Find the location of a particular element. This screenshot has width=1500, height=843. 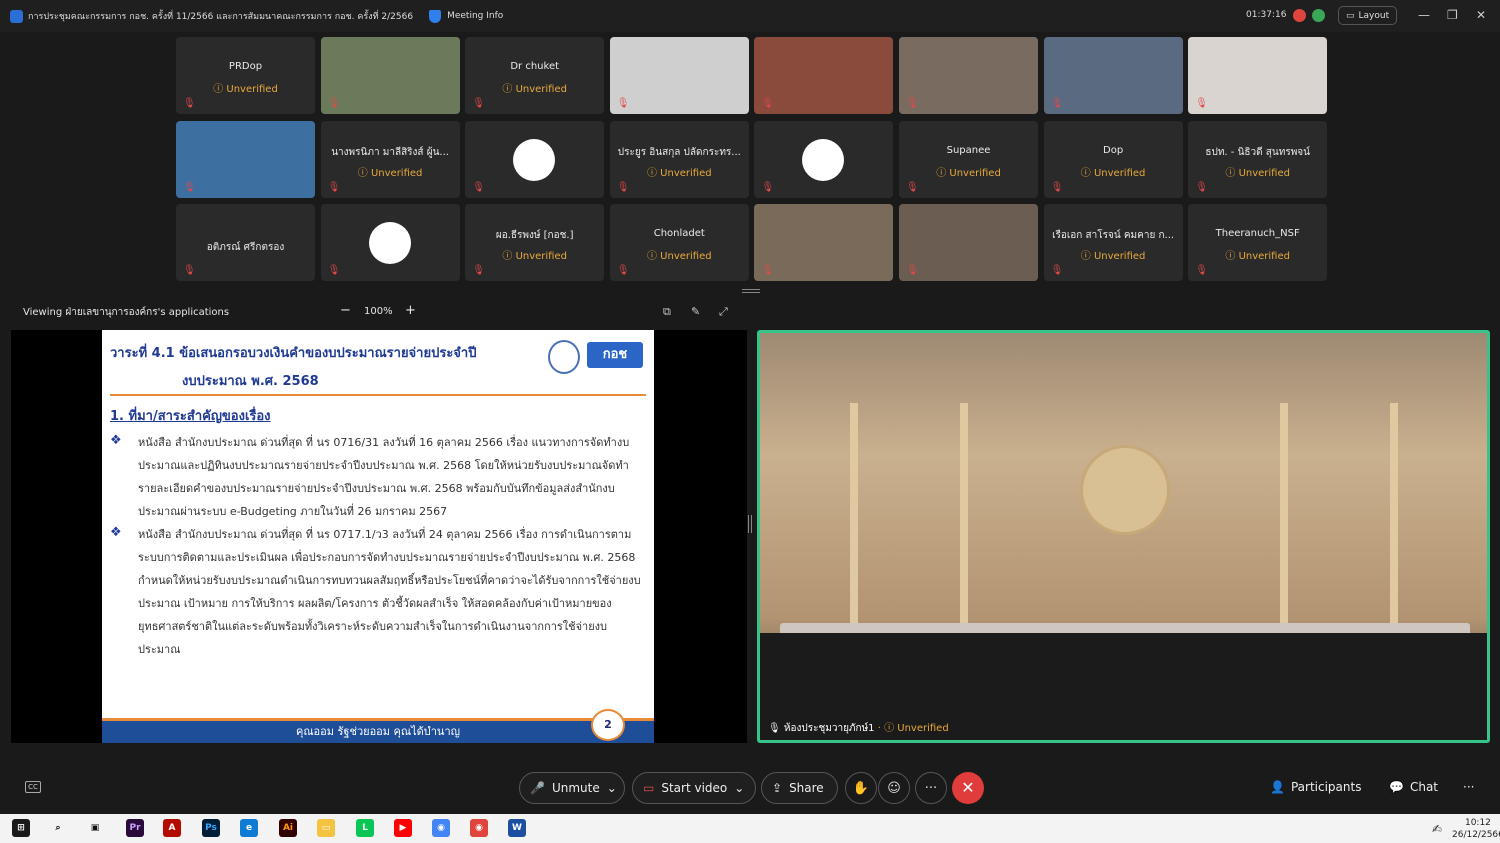

acrobat-icon: A is located at coordinates (172, 828).